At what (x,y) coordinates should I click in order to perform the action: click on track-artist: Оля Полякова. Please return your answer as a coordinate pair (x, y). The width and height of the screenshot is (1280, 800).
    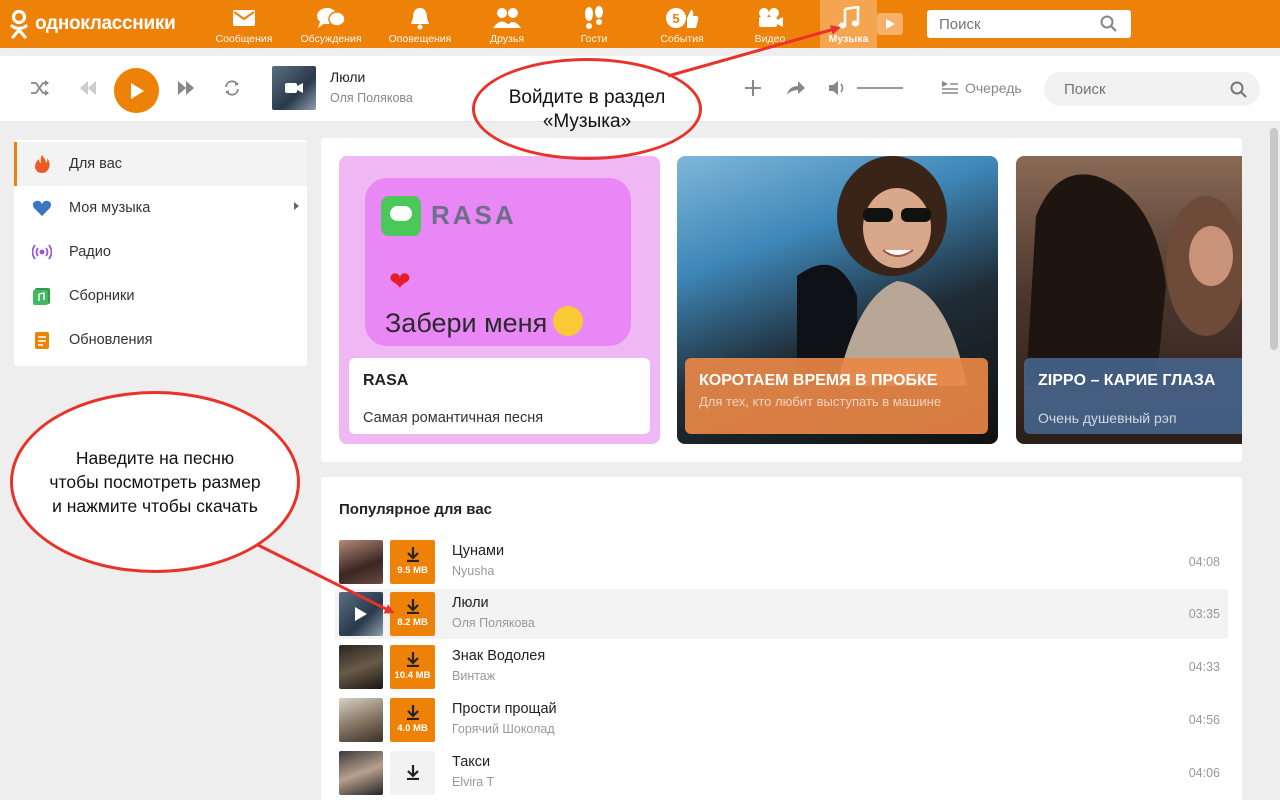
    Looking at the image, I should click on (493, 623).